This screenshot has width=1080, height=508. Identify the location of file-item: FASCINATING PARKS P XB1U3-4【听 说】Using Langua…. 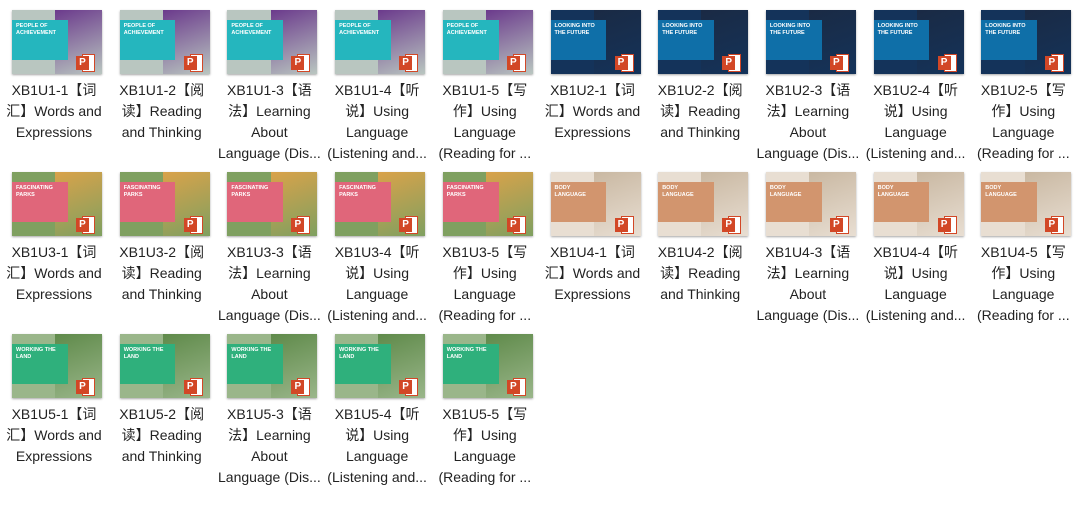
(376, 242).